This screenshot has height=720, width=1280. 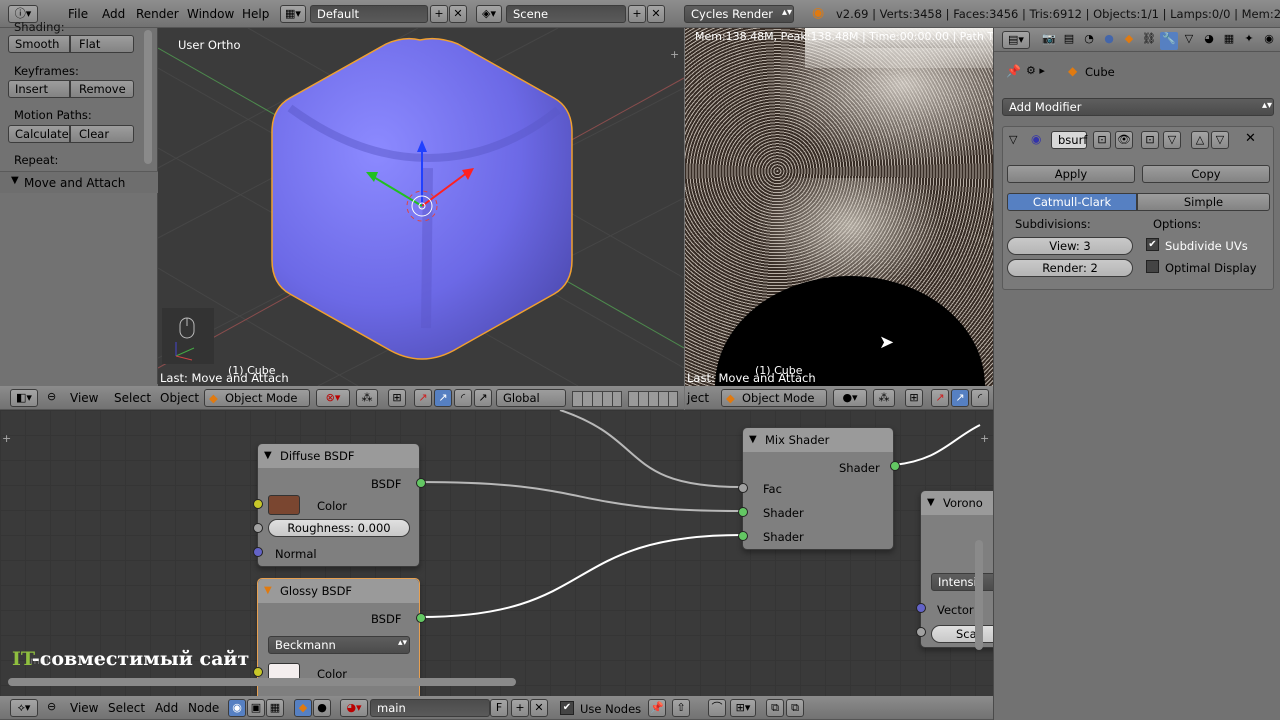 I want to click on render-engine-select: Cycles Render, so click(x=739, y=14).